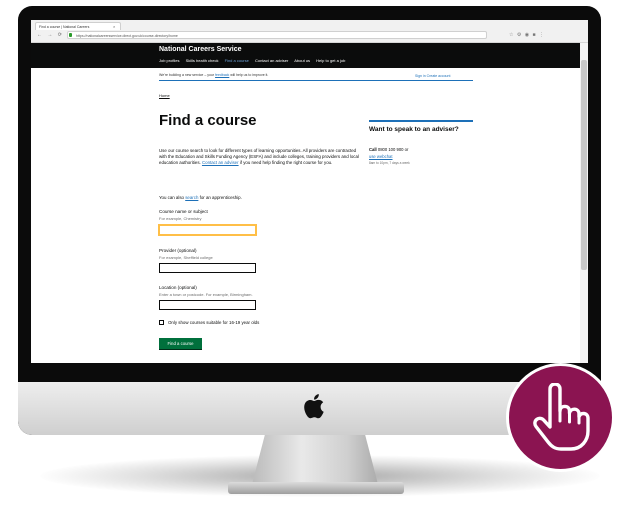  Describe the element at coordinates (527, 35) in the screenshot. I see `browser-extension-icons: ☆ ⚙ ◉ ■ ⋮` at that location.